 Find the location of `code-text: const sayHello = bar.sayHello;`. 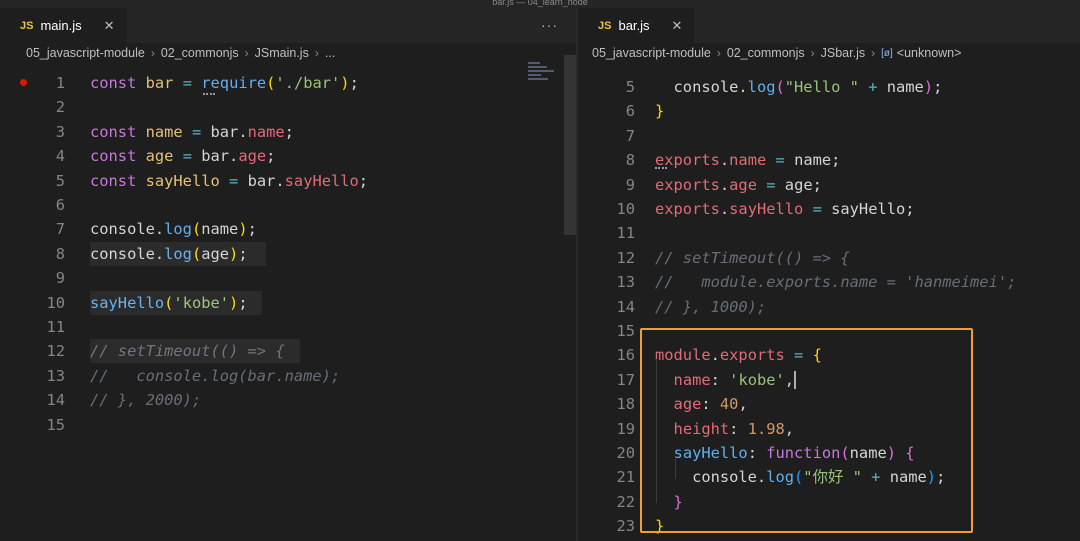

code-text: const sayHello = bar.sayHello; is located at coordinates (229, 181).